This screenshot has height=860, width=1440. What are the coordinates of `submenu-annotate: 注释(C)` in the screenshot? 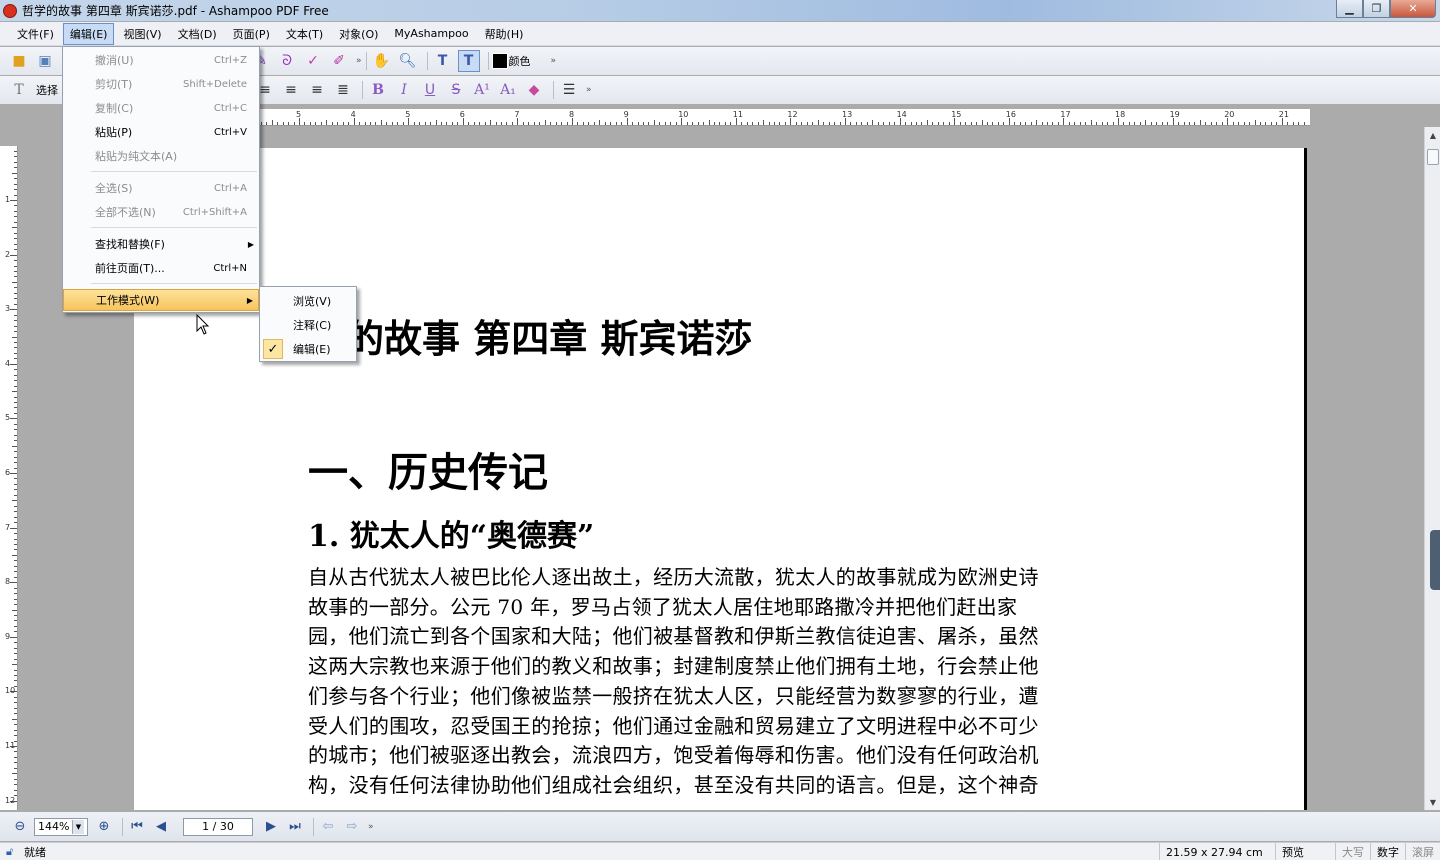 It's located at (308, 325).